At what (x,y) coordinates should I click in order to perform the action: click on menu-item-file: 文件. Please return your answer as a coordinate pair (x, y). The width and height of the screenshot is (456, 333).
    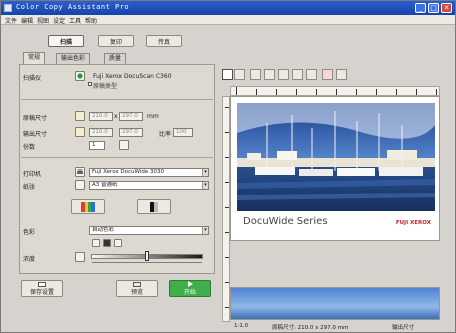
    Looking at the image, I should click on (11, 20).